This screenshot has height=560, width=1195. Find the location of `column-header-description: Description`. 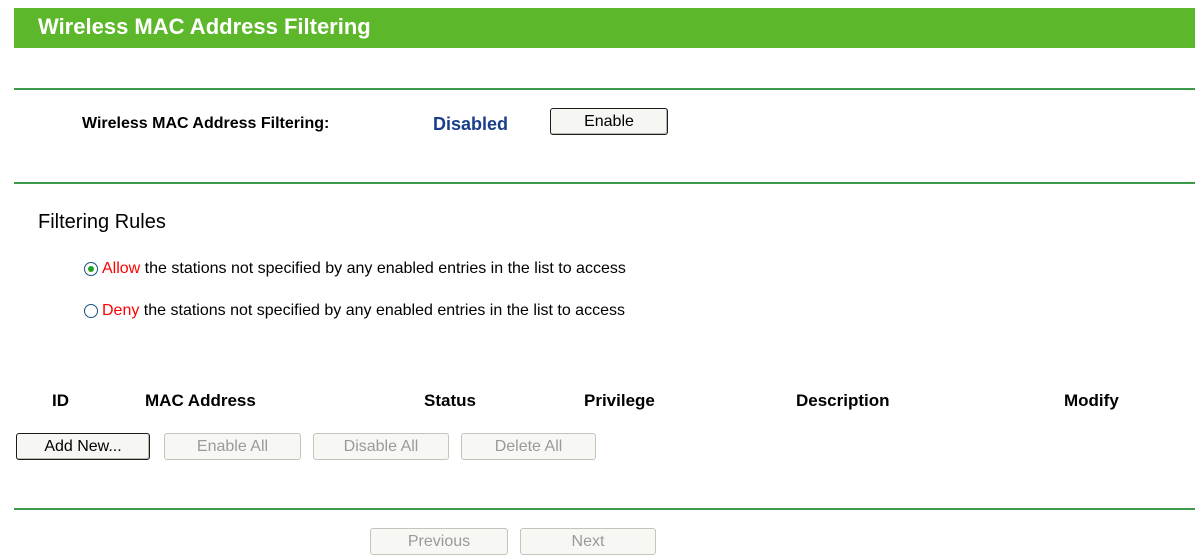

column-header-description: Description is located at coordinates (843, 400).